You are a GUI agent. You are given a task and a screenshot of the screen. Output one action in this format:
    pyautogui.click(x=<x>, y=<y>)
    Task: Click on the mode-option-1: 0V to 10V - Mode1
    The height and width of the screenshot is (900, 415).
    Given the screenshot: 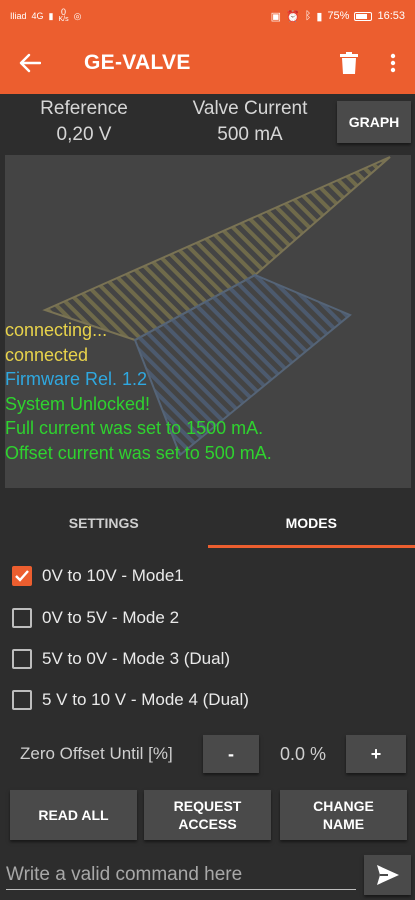 What is the action you would take?
    pyautogui.click(x=98, y=576)
    